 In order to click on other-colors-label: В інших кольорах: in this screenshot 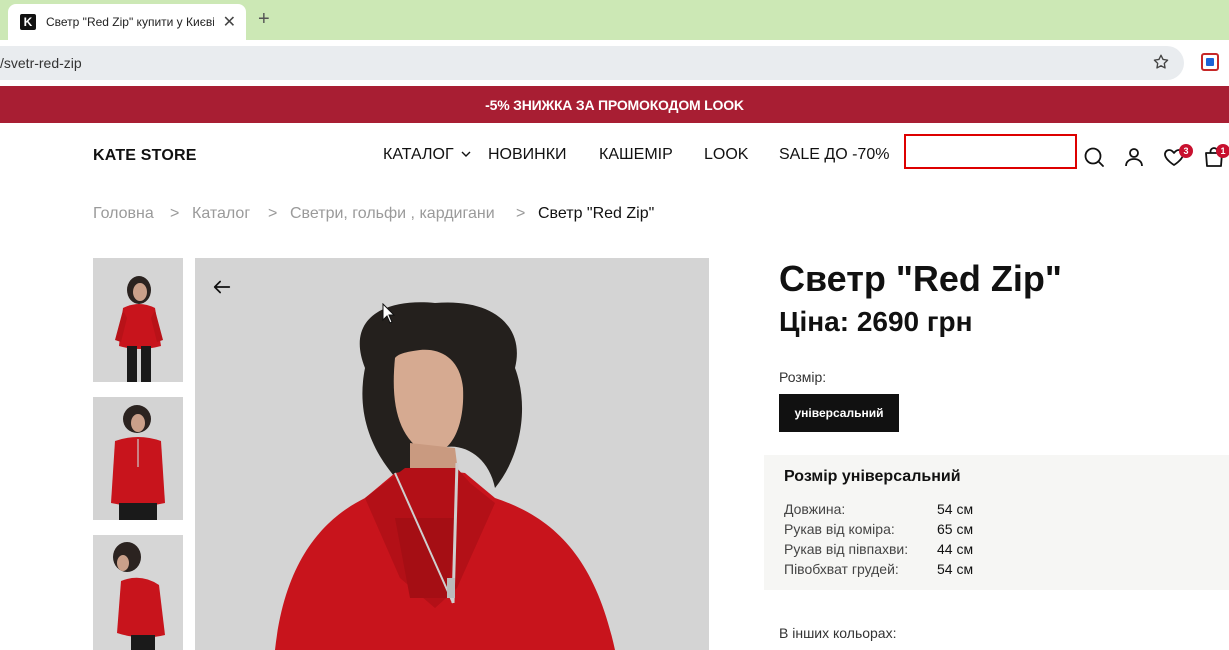, I will do `click(838, 633)`.